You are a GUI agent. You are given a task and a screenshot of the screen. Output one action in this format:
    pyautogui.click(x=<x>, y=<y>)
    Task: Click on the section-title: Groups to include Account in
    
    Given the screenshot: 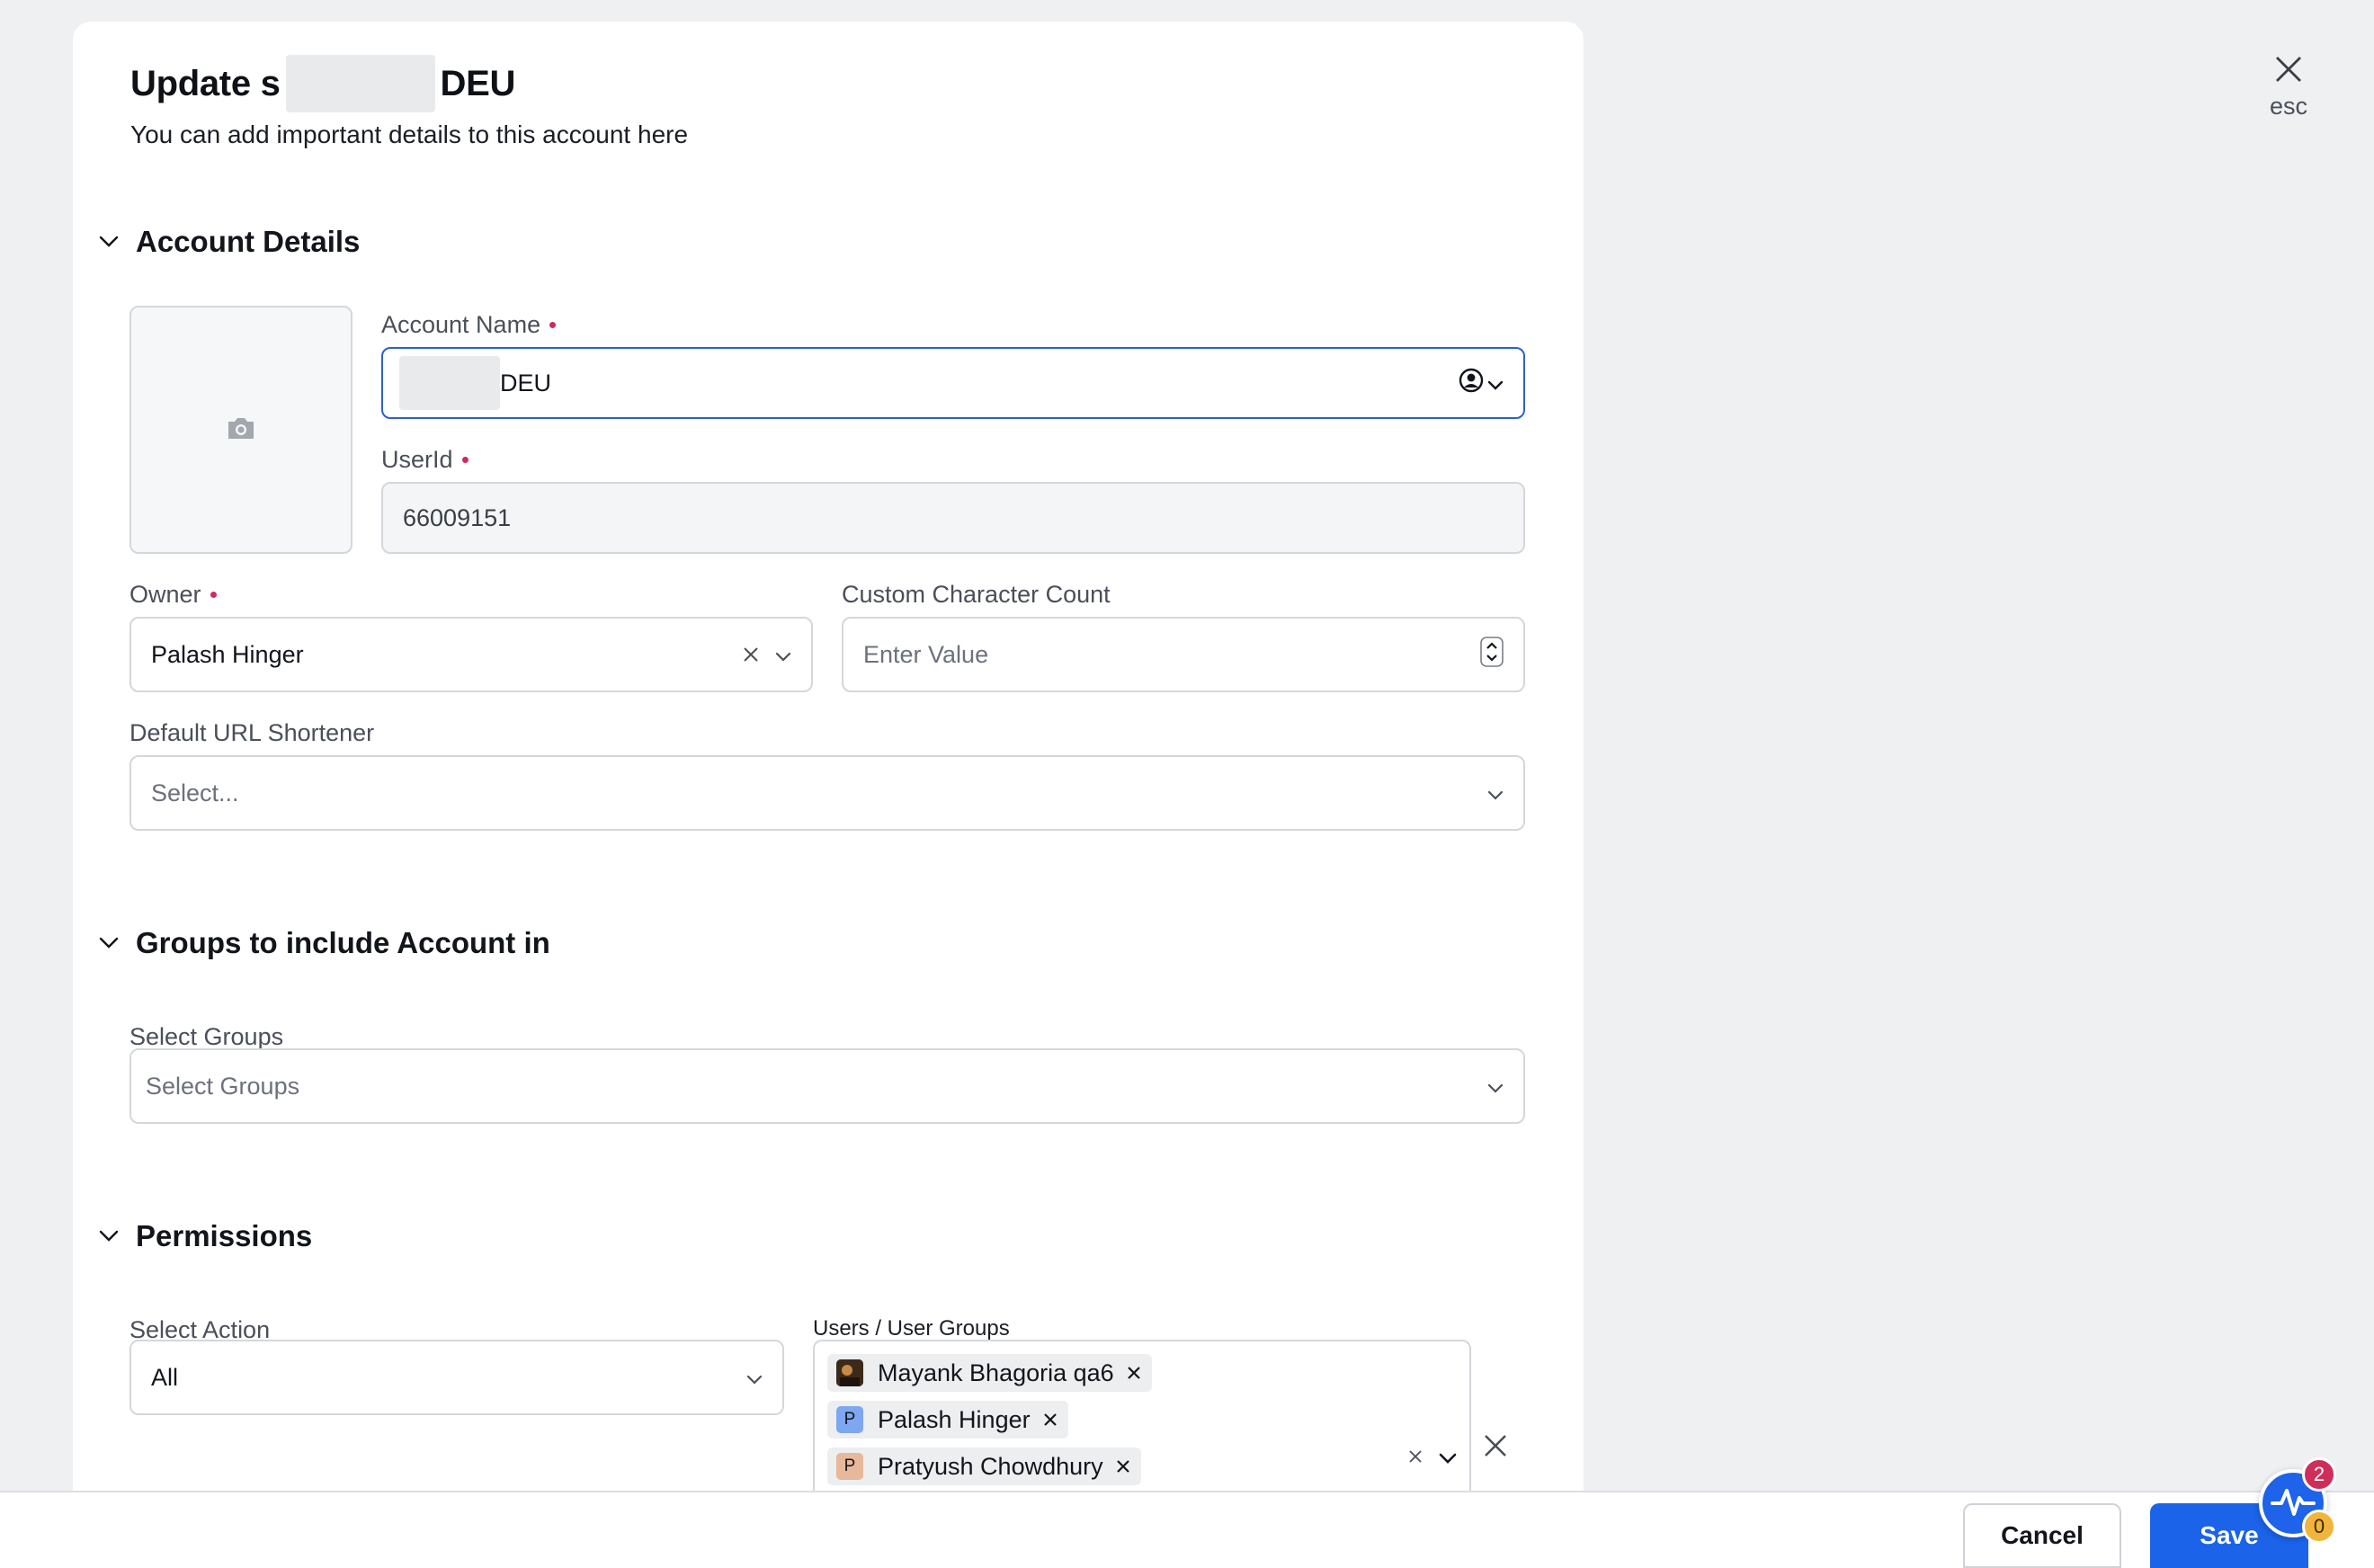 What is the action you would take?
    pyautogui.click(x=343, y=942)
    